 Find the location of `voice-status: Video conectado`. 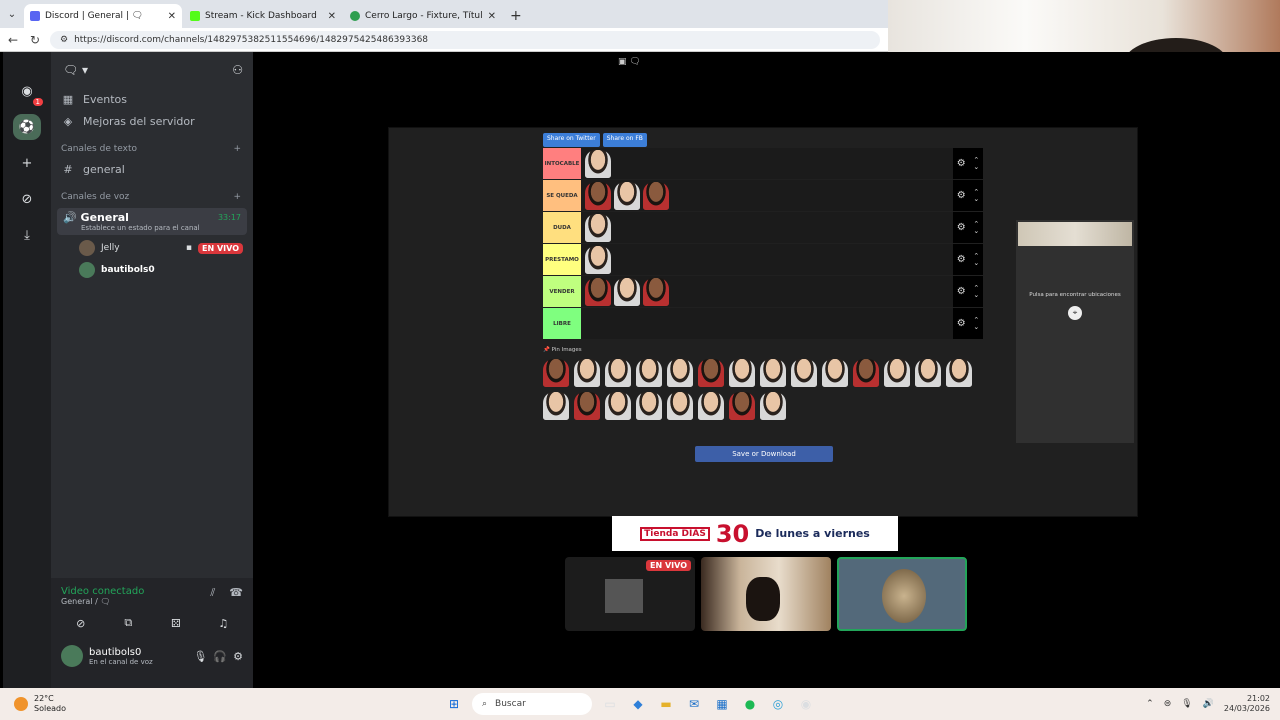

voice-status: Video conectado is located at coordinates (102, 591).